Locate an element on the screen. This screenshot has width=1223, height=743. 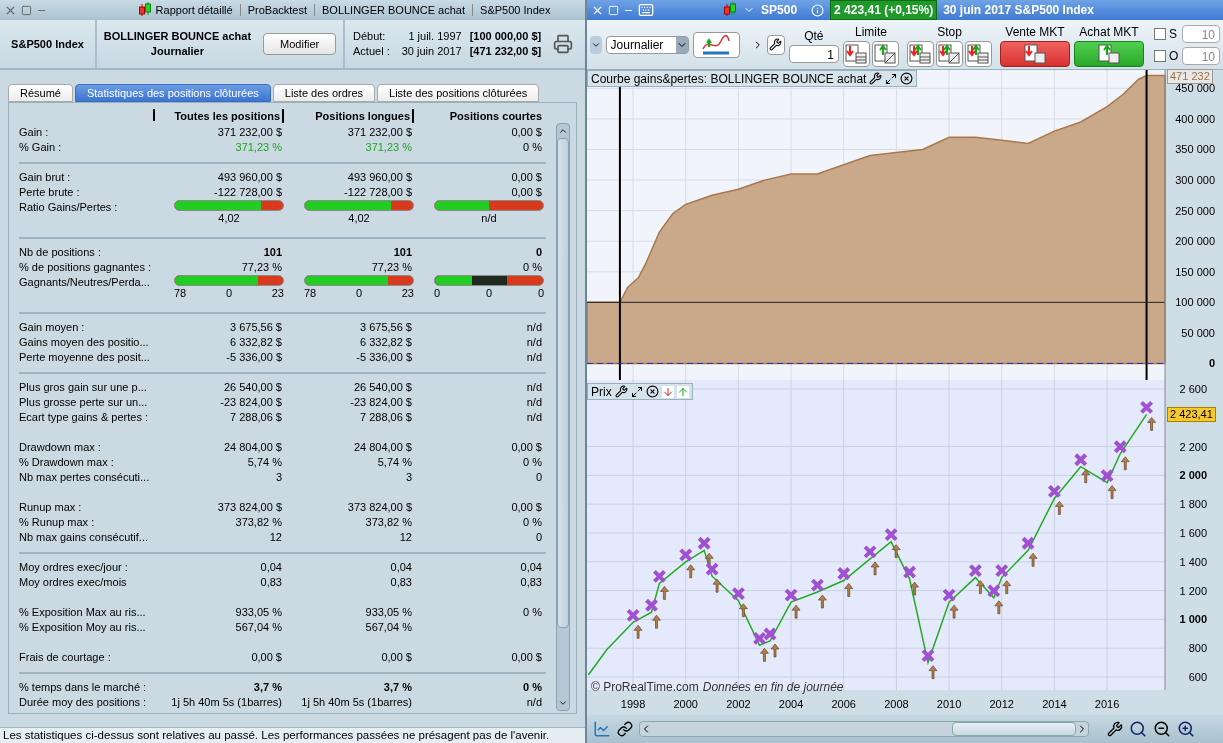
zoom-in-icon is located at coordinates (1186, 729).